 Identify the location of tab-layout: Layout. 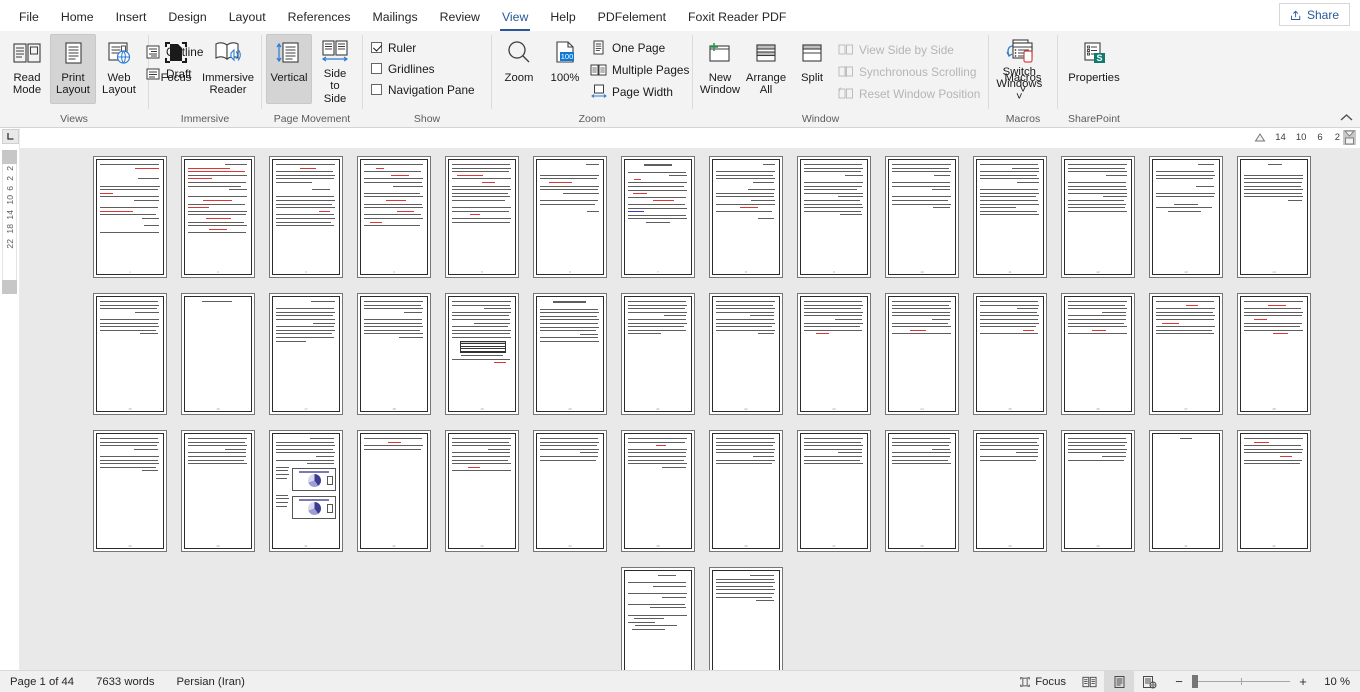
(247, 17).